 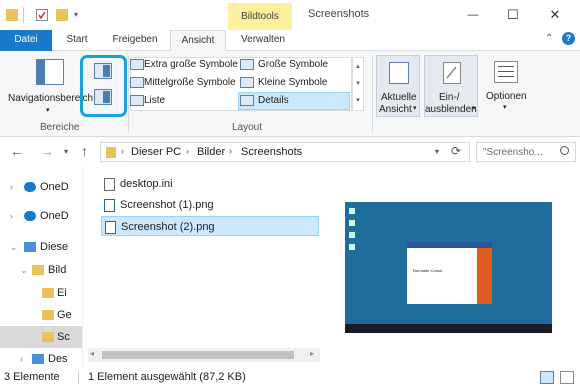 I want to click on nav-item-label: Ge, so click(x=64, y=315).